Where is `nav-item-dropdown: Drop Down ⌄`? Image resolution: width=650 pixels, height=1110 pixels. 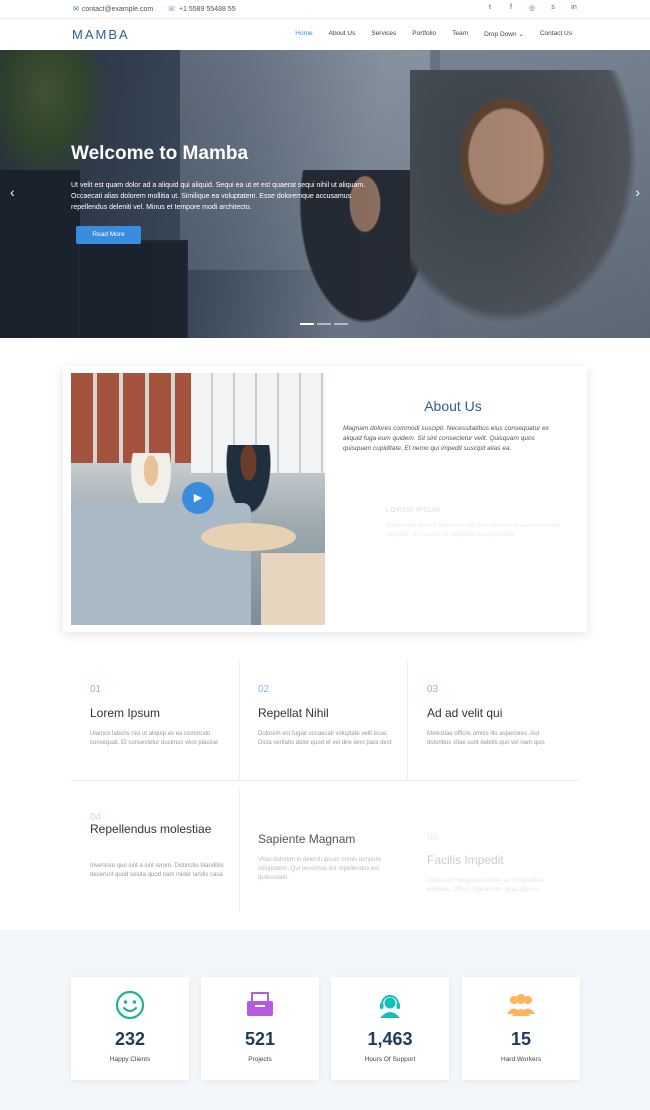
nav-item-dropdown: Drop Down ⌄ is located at coordinates (504, 34).